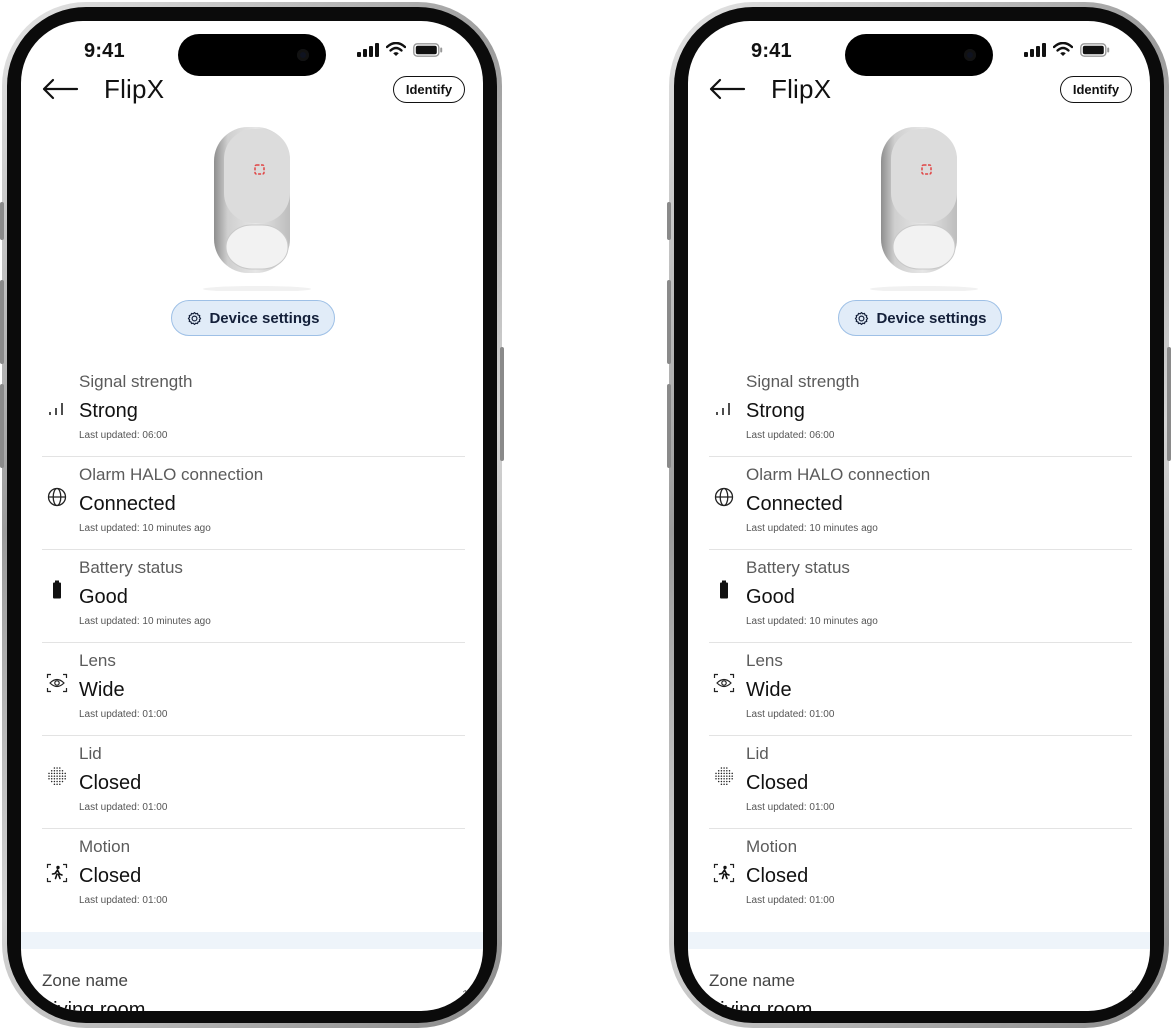 The image size is (1172, 1030). I want to click on status-time: 9:41, so click(104, 51).